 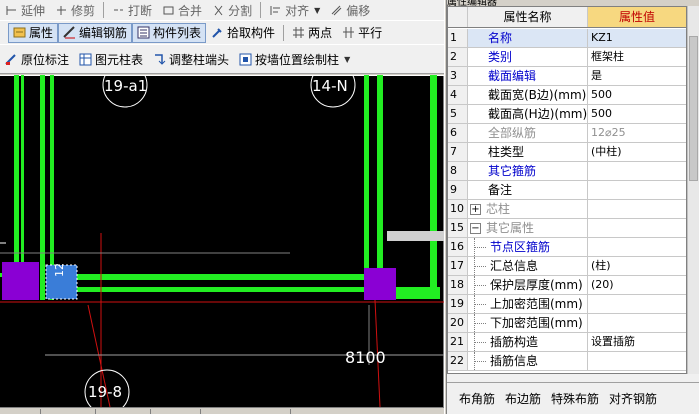 What do you see at coordinates (528, 323) in the screenshot?
I see `property-name-cell: 下加密范围(mm)` at bounding box center [528, 323].